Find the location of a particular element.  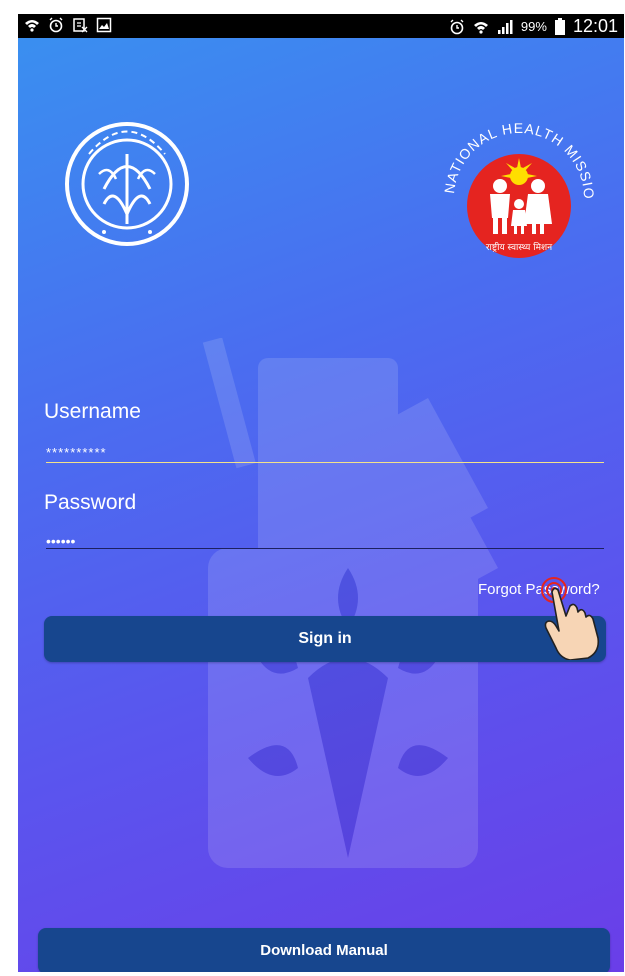

download-manual-button: Download Manual is located at coordinates (324, 950).